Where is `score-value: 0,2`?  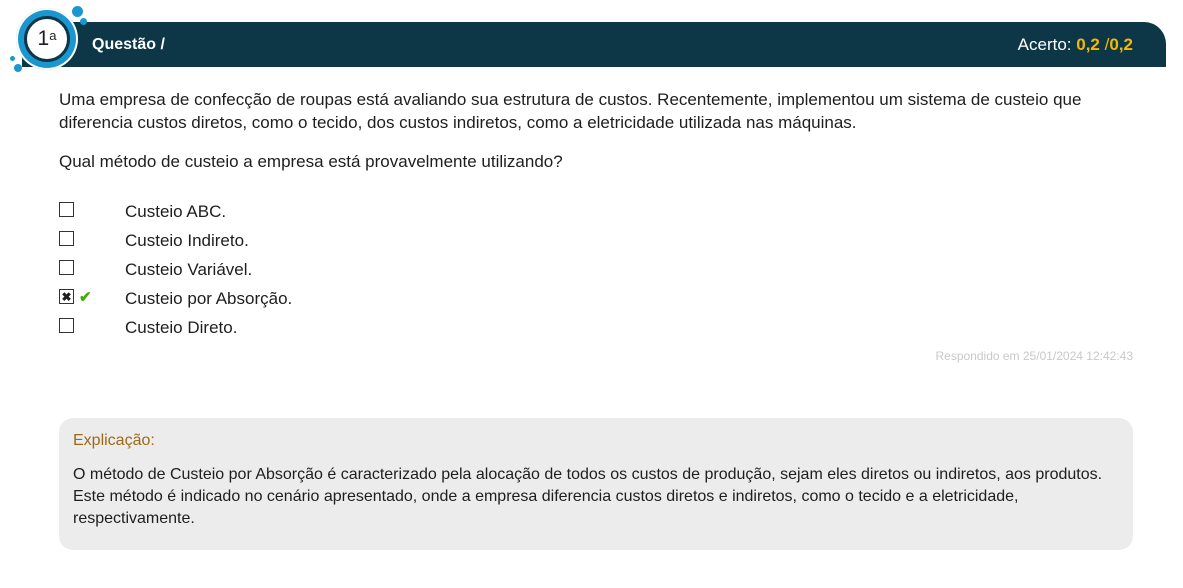
score-value: 0,2 is located at coordinates (1088, 44).